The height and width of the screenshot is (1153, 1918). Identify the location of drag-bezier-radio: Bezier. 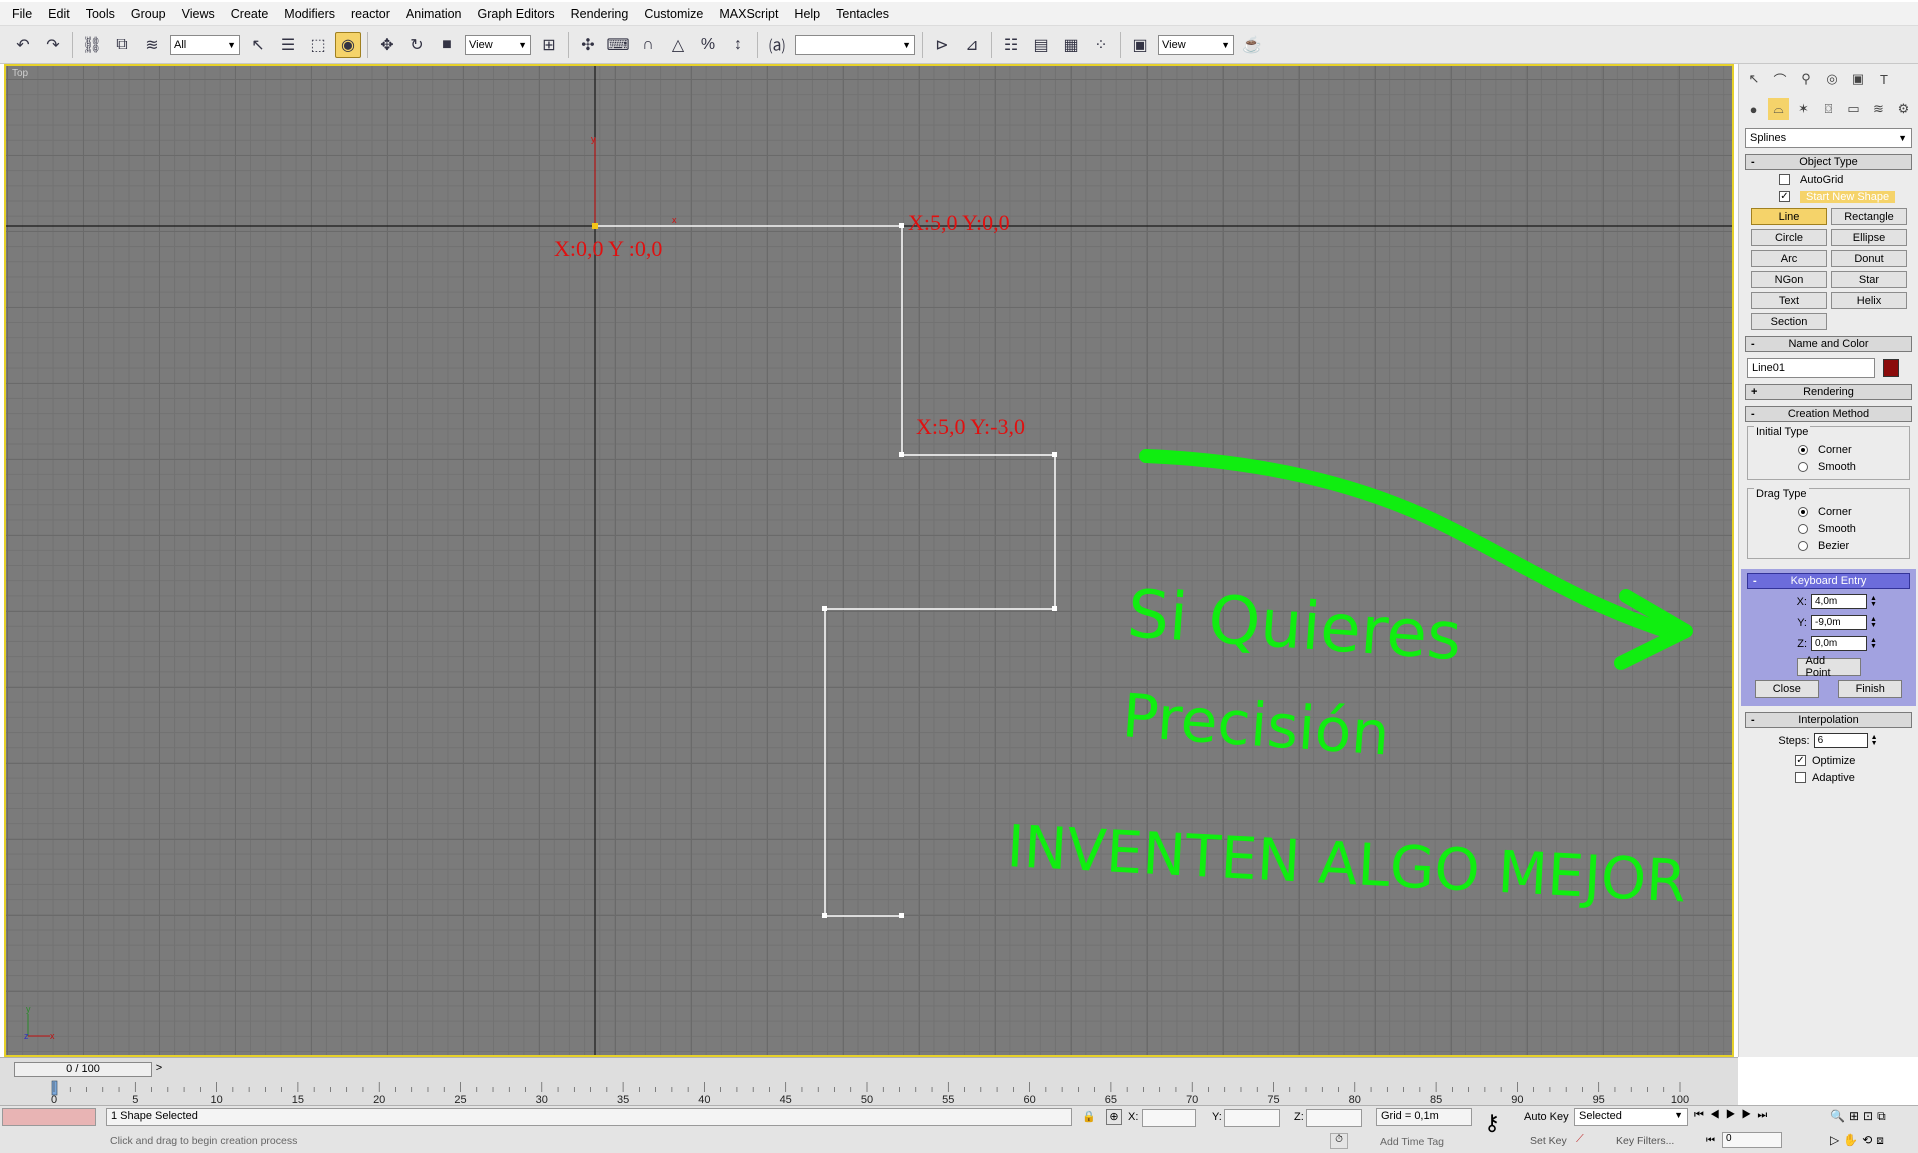
(1850, 545).